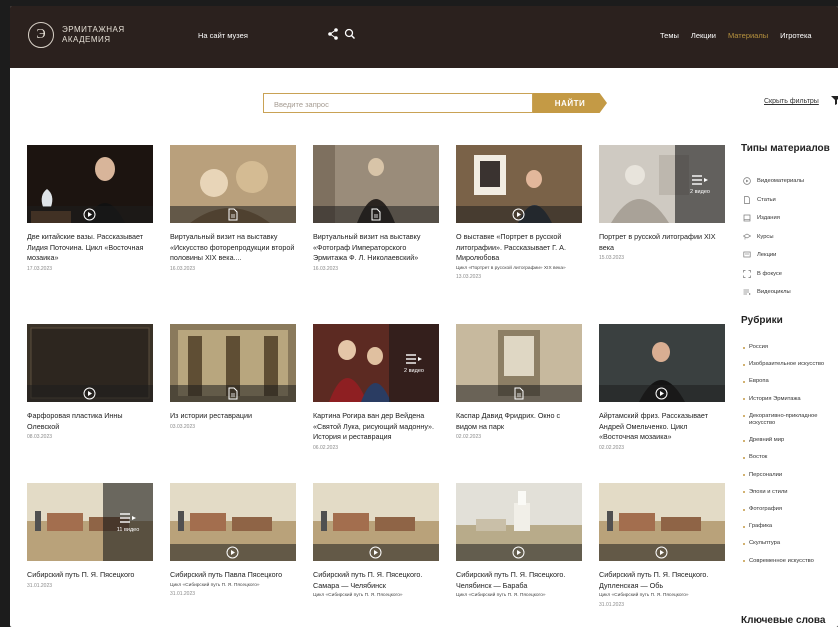  What do you see at coordinates (773, 200) in the screenshot?
I see `material-type-filter: Статьи` at bounding box center [773, 200].